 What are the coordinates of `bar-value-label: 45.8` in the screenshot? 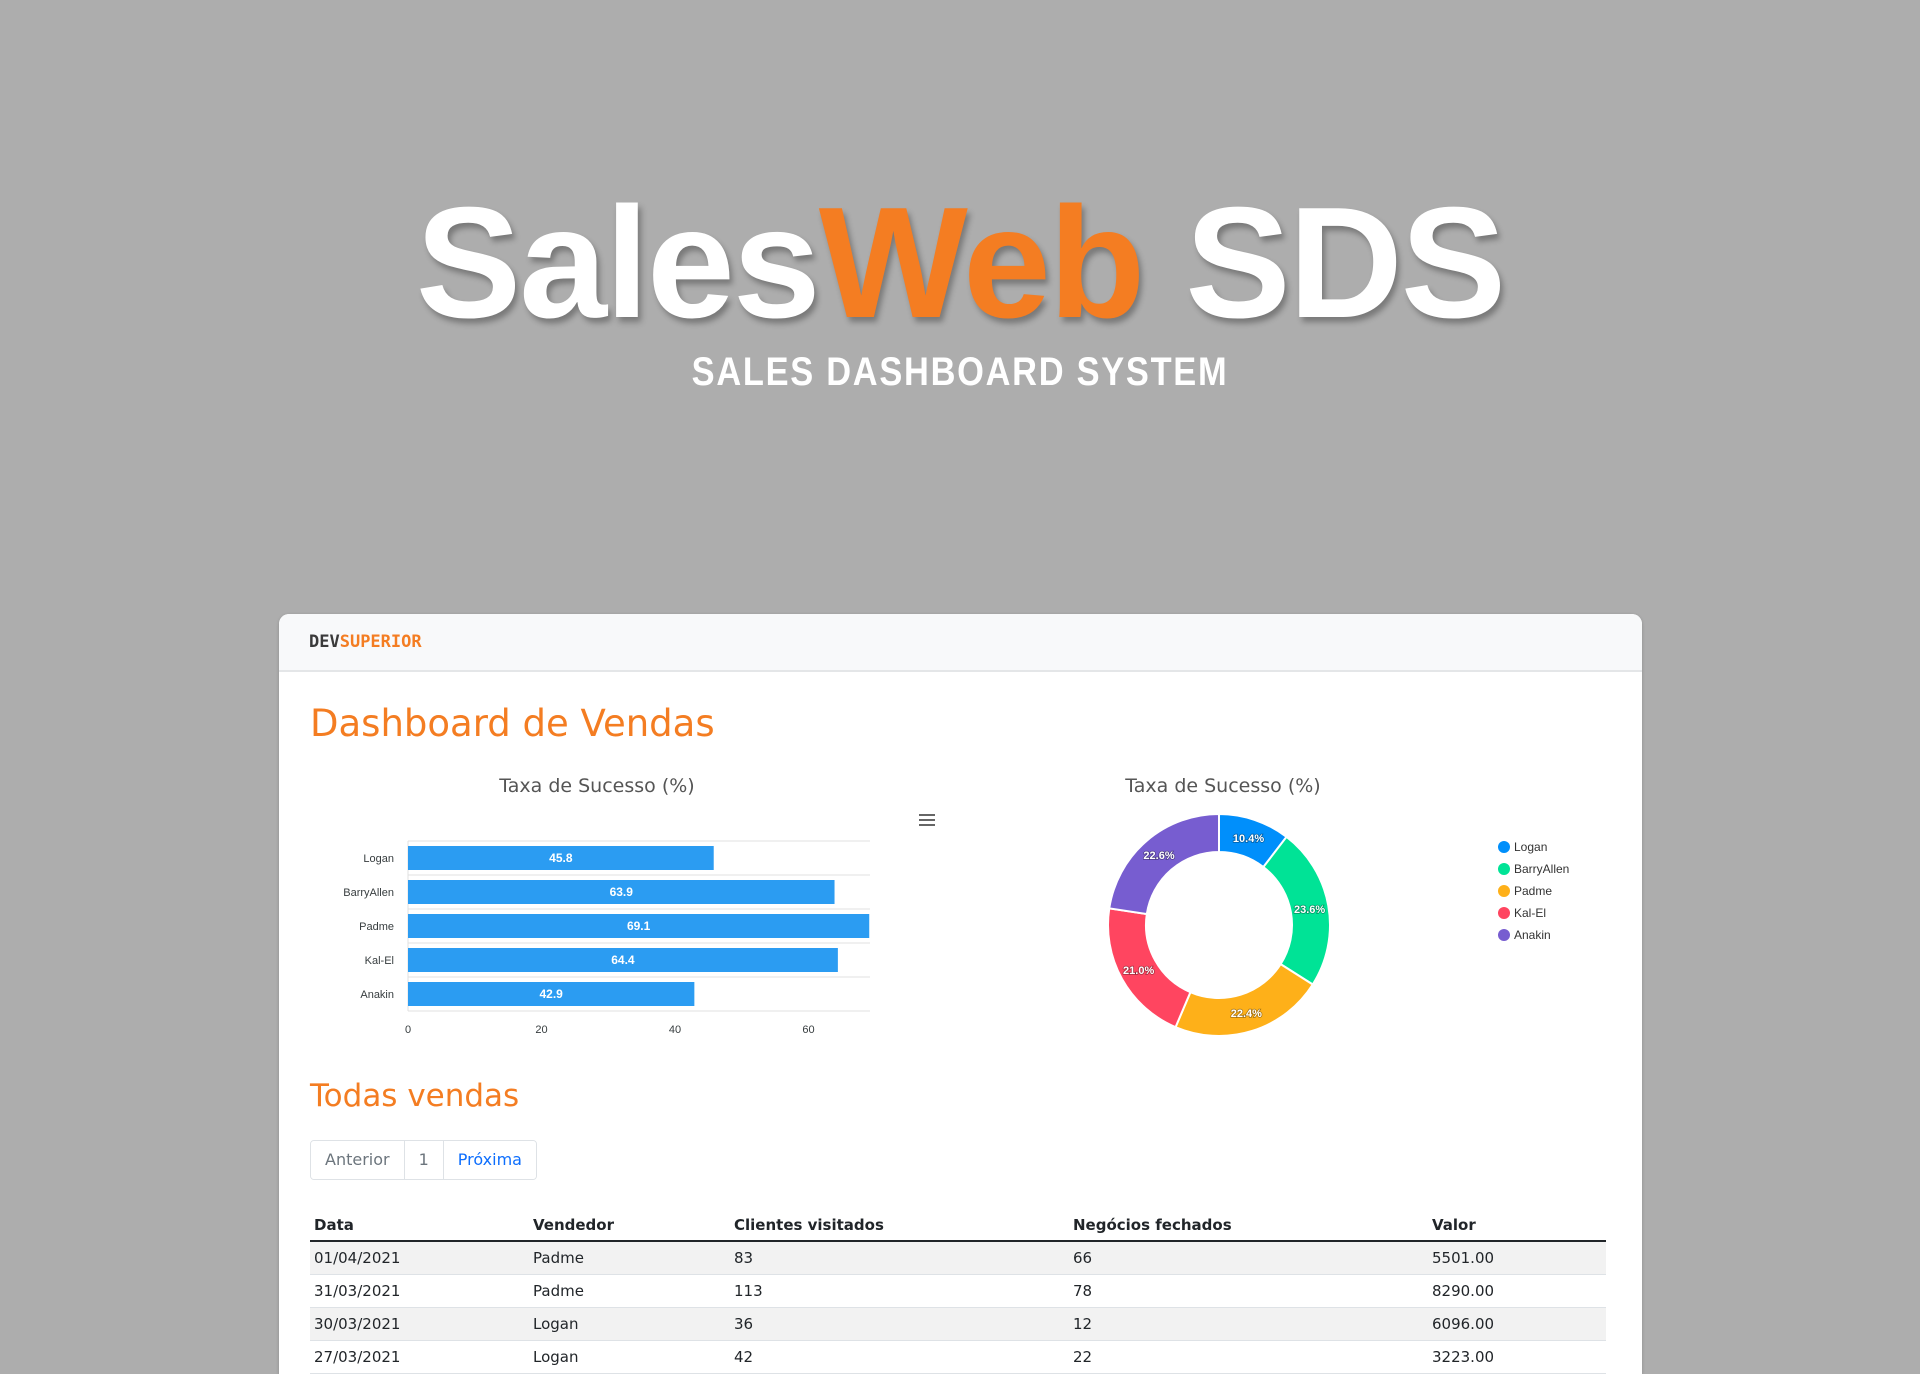 It's located at (561, 858).